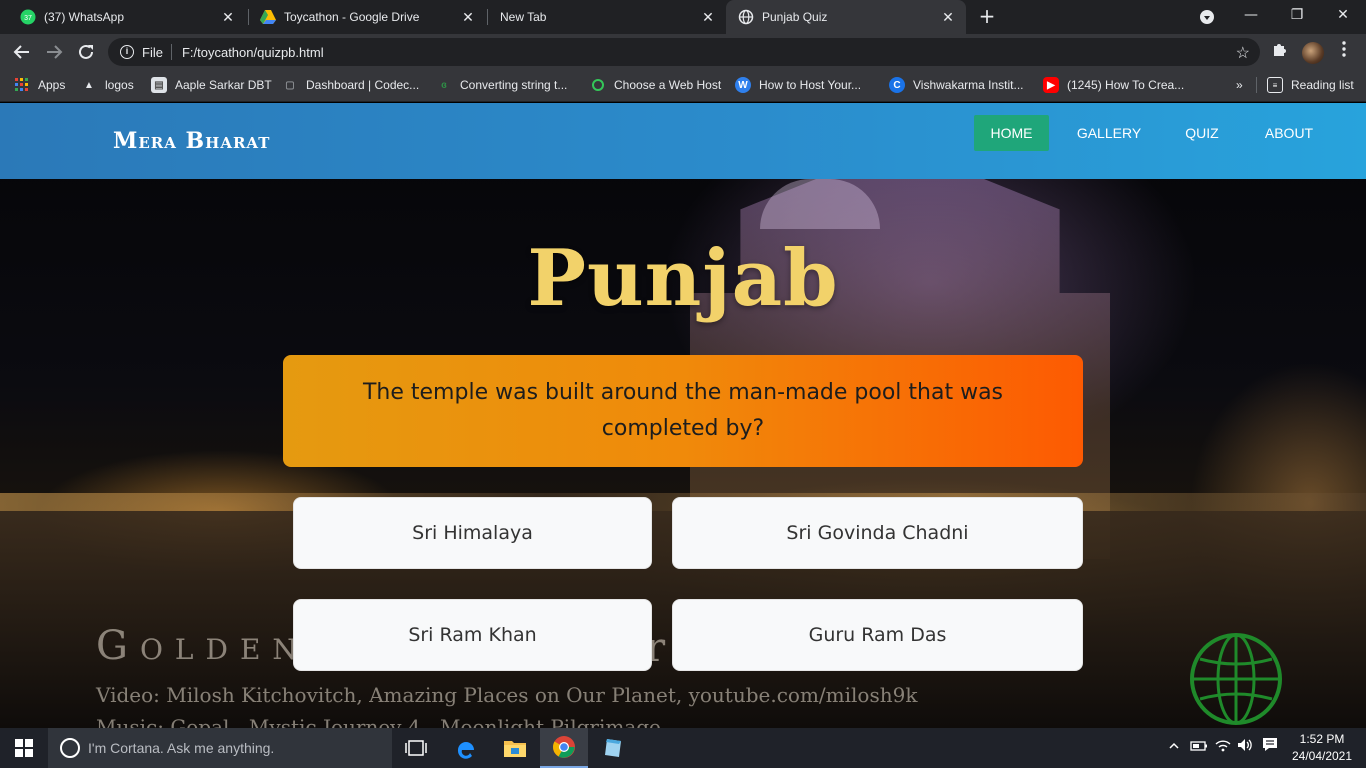 This screenshot has width=1366, height=768. What do you see at coordinates (181, 748) in the screenshot?
I see `cortana-placeholder: I'm Cortana. Ask me anything.` at bounding box center [181, 748].